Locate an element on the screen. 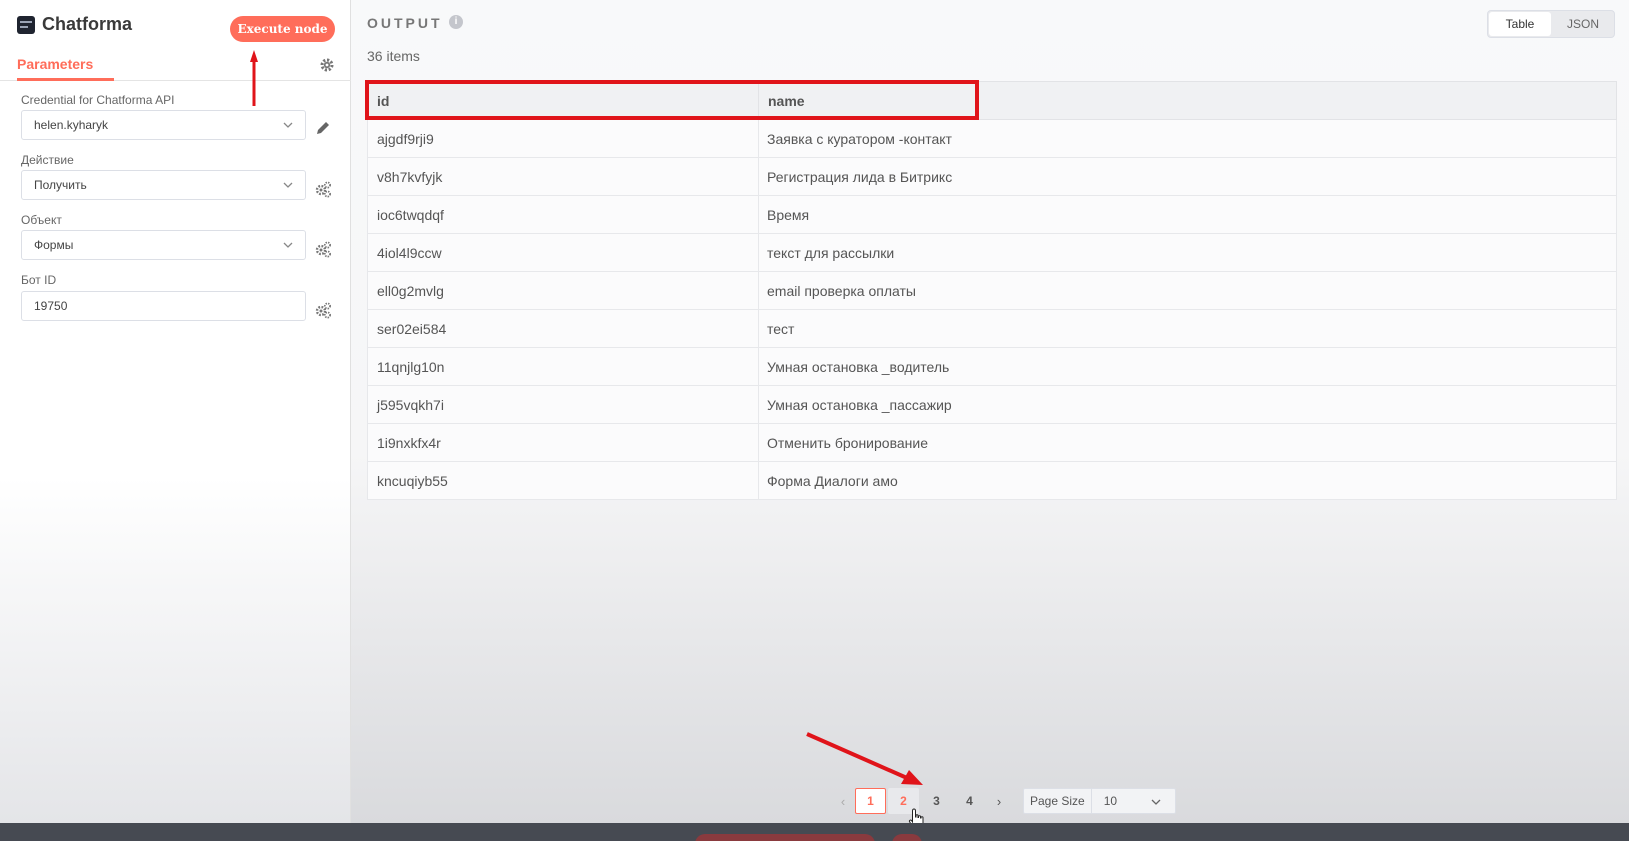  cell-name: Умная остановка _водитель is located at coordinates (1187, 366).